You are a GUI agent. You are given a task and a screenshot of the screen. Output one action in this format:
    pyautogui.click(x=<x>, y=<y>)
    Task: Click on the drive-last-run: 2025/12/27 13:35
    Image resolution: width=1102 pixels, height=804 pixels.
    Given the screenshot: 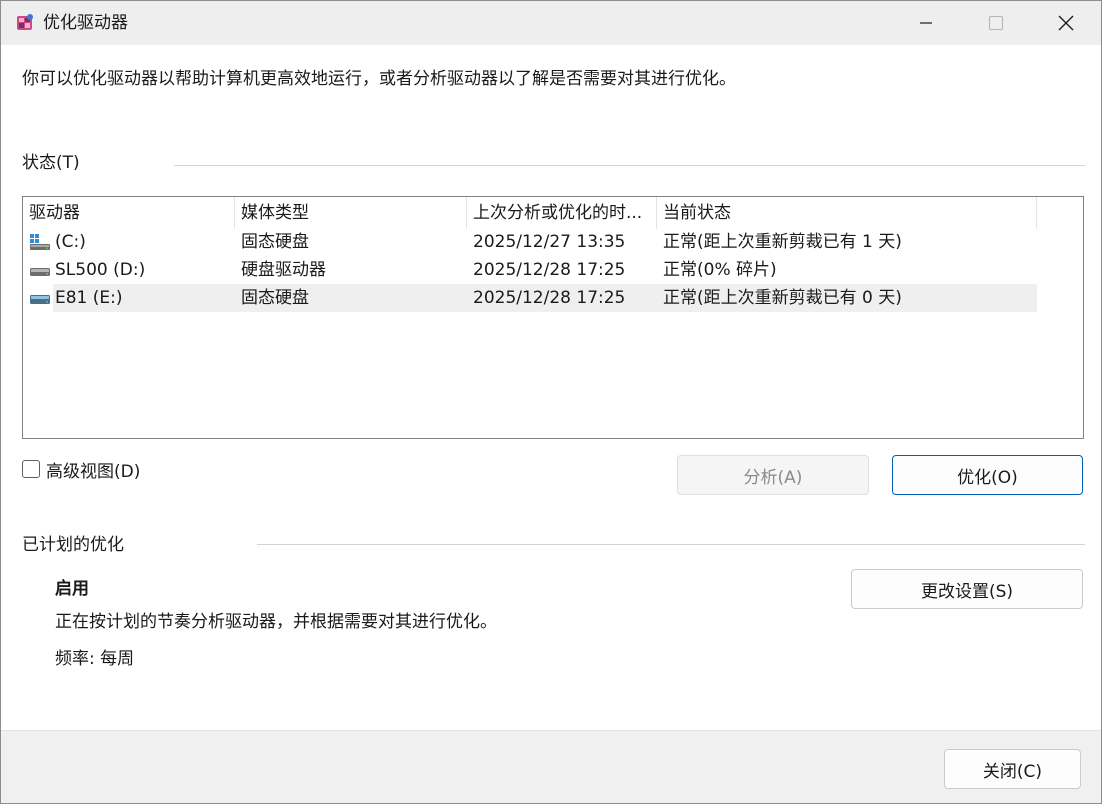 What is the action you would take?
    pyautogui.click(x=549, y=242)
    